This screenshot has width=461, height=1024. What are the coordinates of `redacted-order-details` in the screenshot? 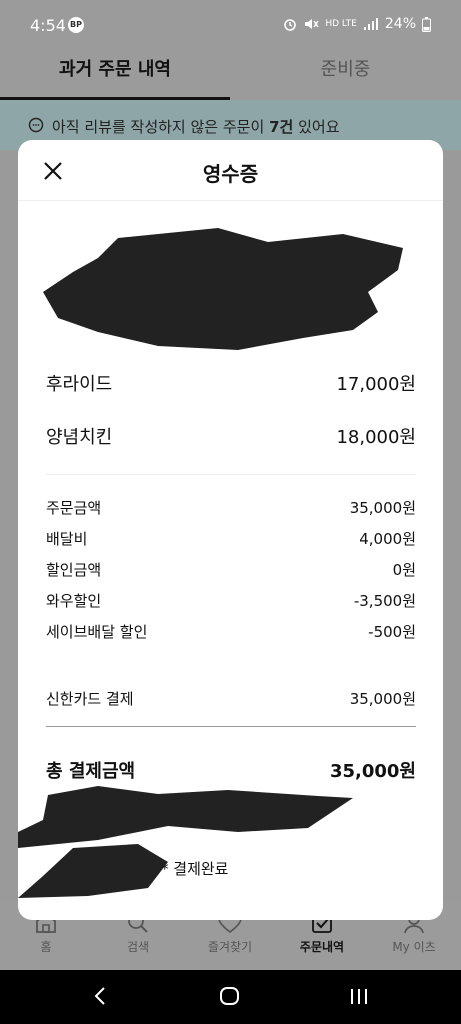 It's located at (185, 842).